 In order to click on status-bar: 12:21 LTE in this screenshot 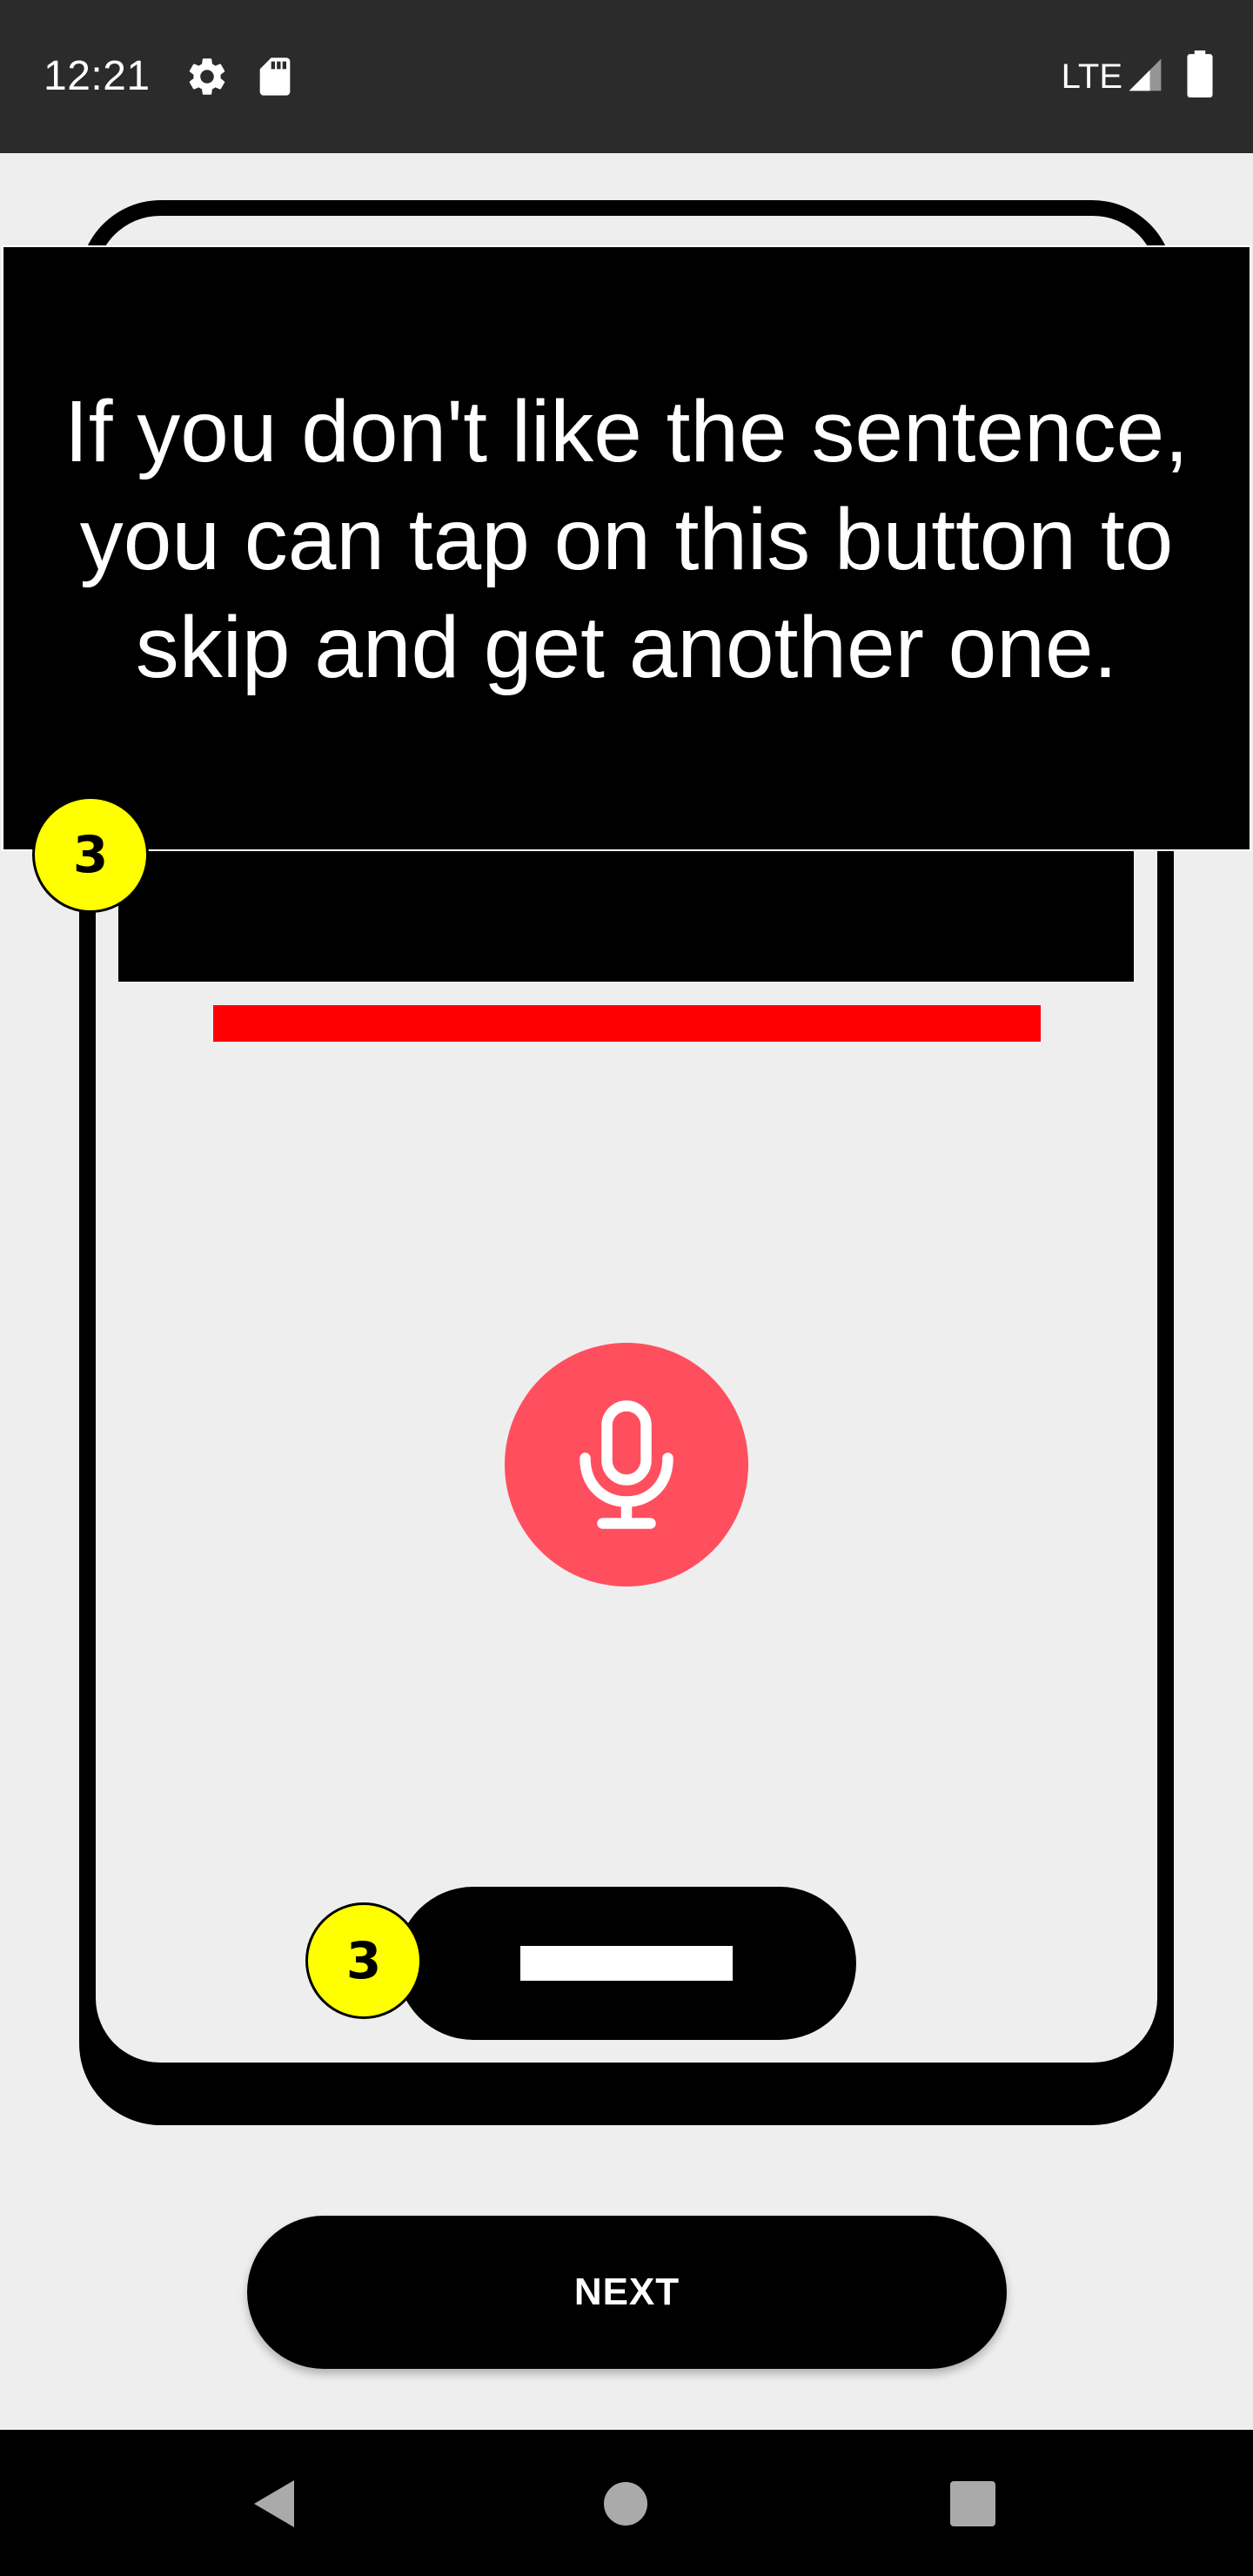, I will do `click(626, 77)`.